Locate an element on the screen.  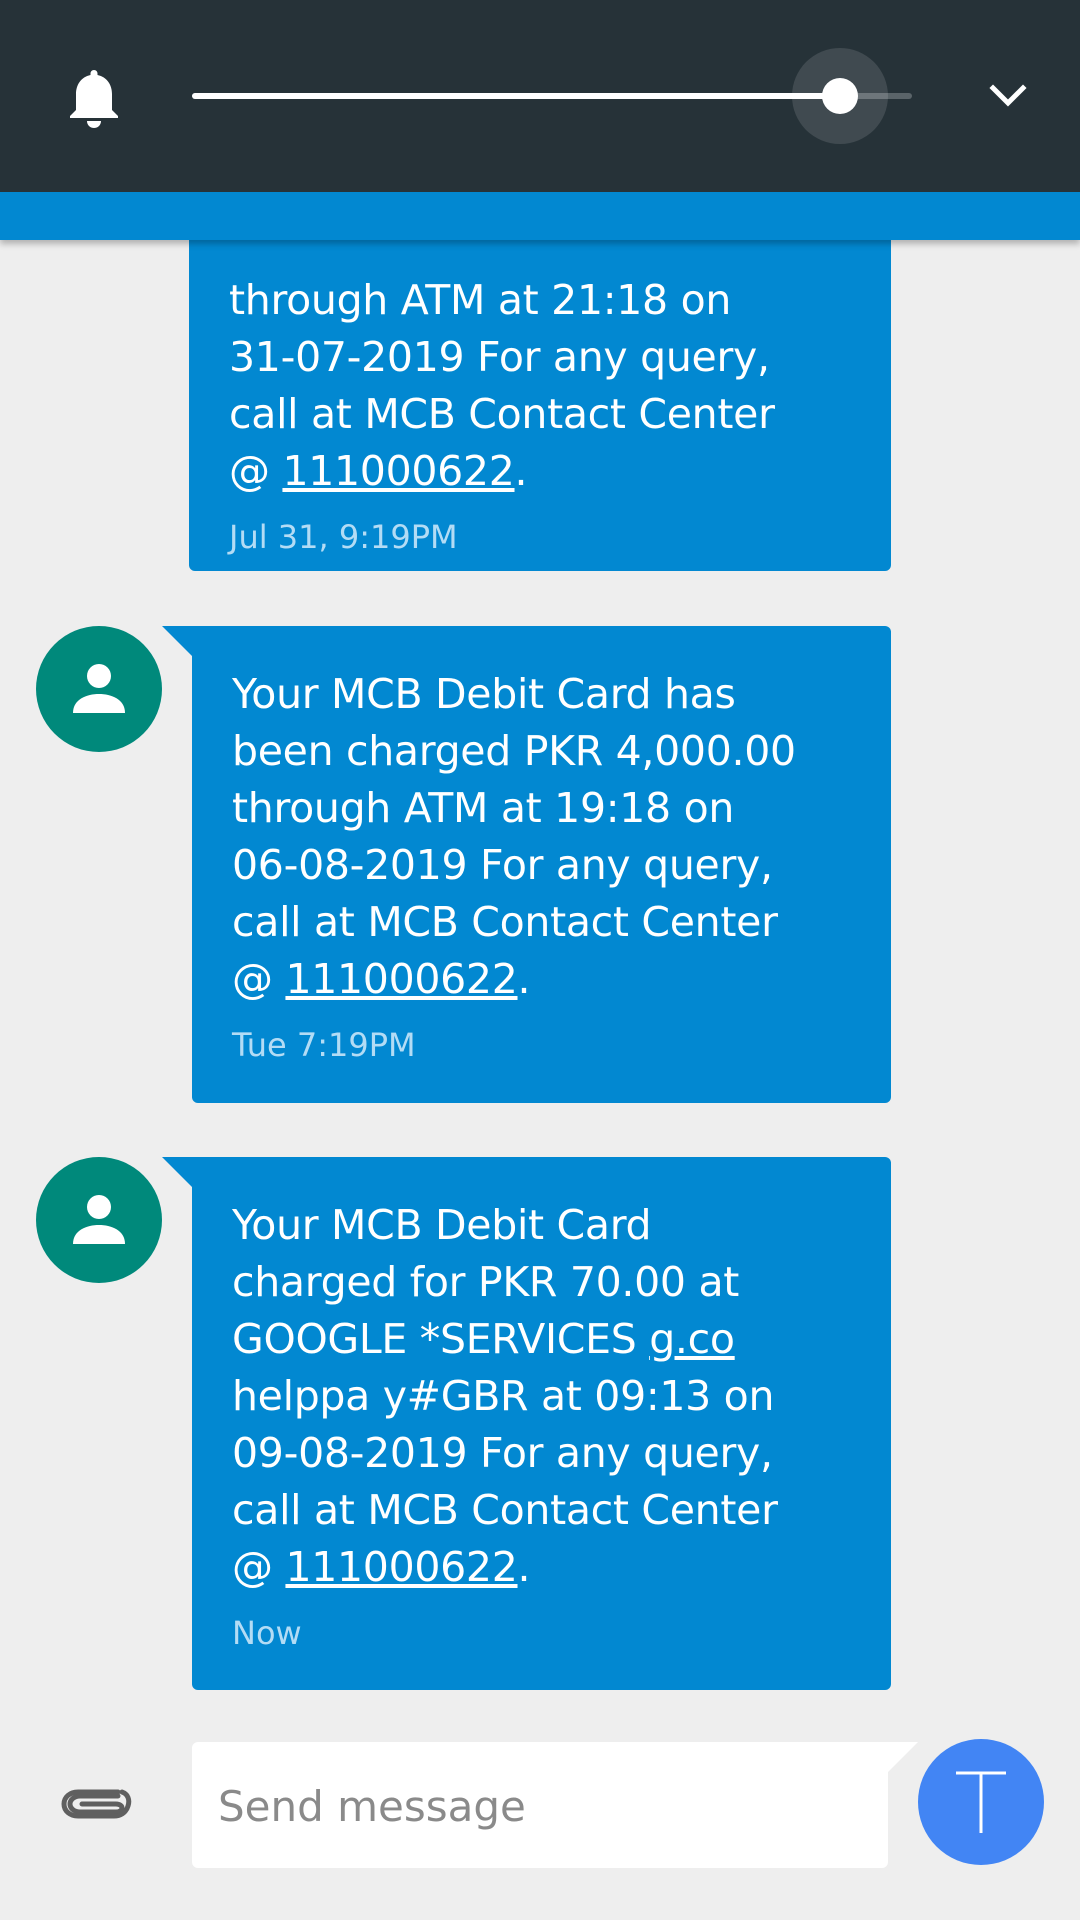
message-timestamp: Now is located at coordinates (267, 1633).